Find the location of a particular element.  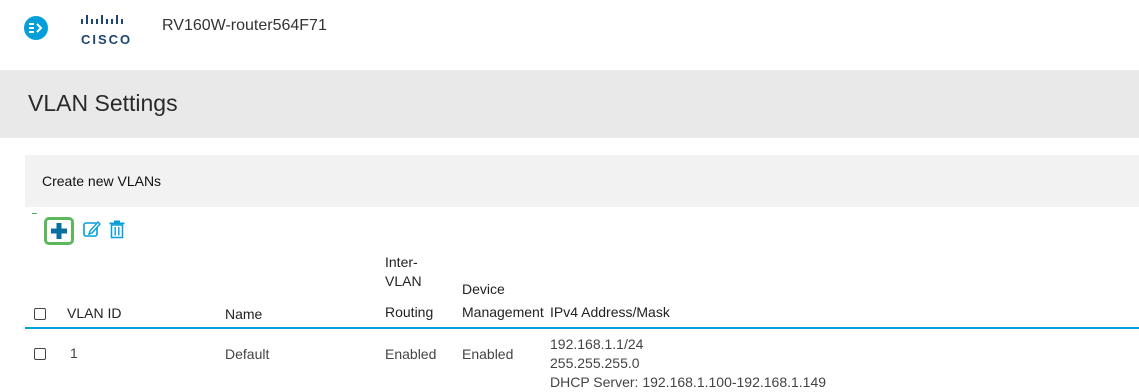

cell-ipv4-mask: 255.255.255.0 is located at coordinates (595, 363).